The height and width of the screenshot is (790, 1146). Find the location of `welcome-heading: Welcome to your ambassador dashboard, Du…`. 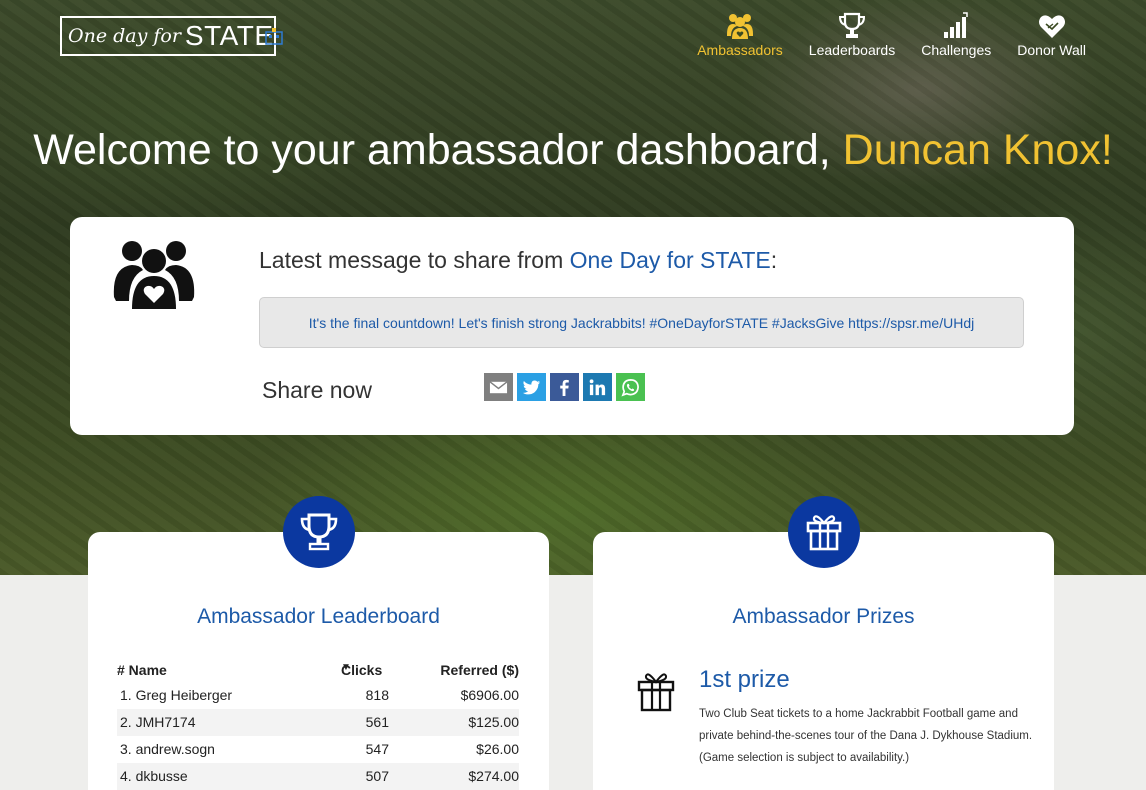

welcome-heading: Welcome to your ambassador dashboard, Du… is located at coordinates (573, 150).